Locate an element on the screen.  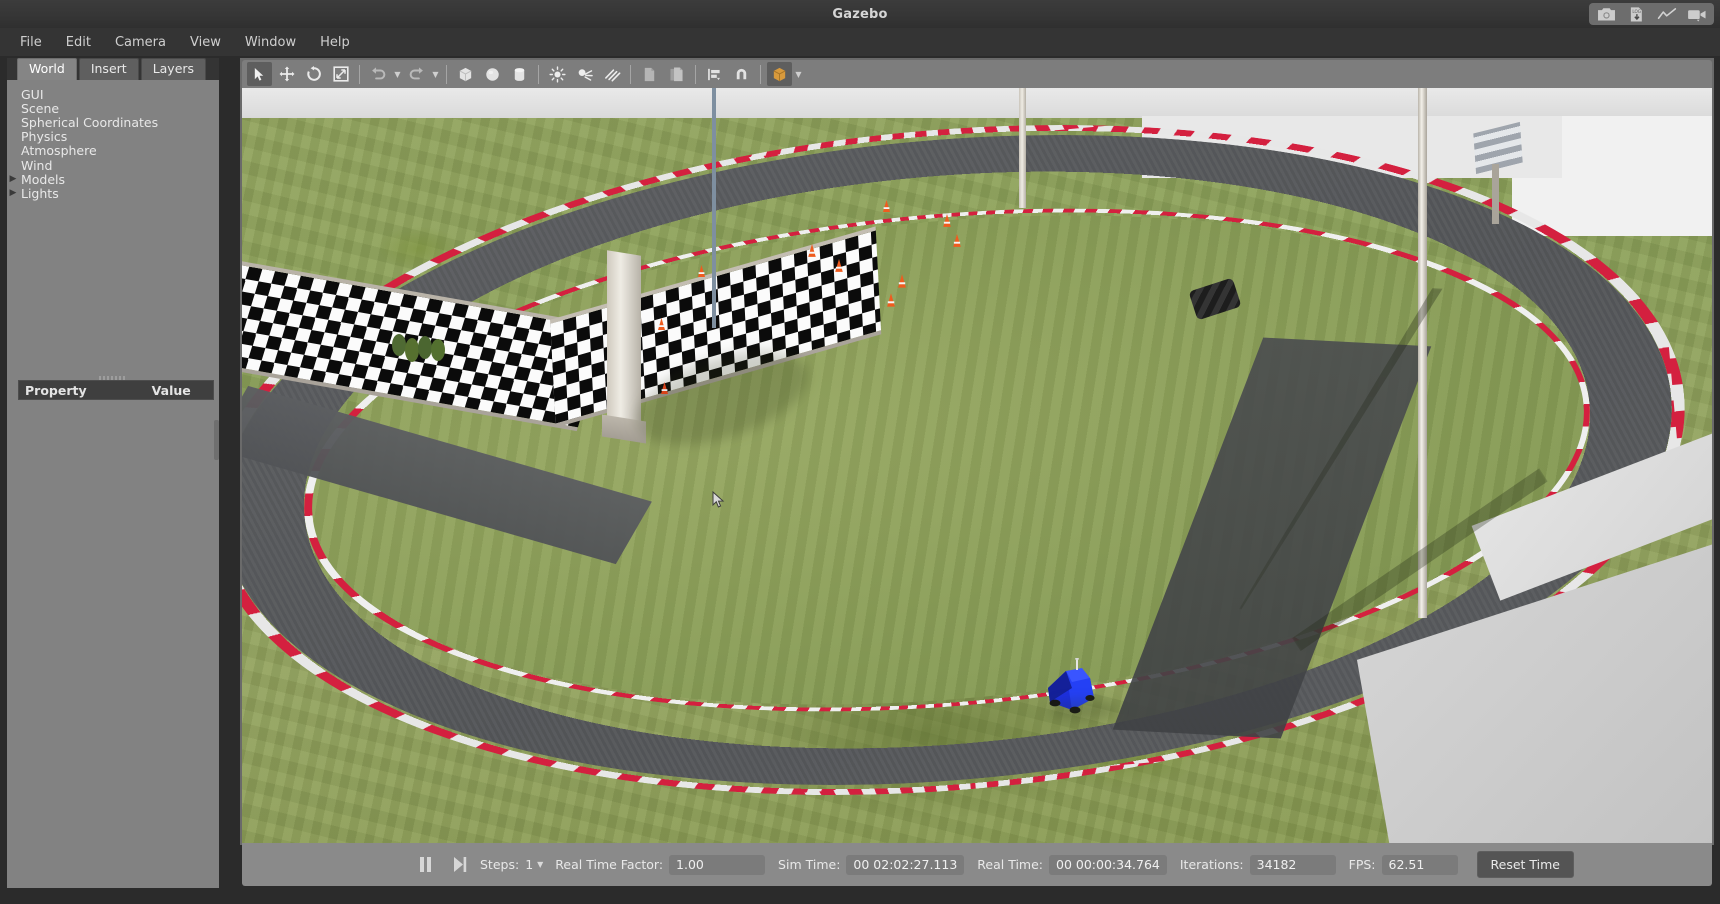
fps-label: FPS: is located at coordinates (1362, 864).